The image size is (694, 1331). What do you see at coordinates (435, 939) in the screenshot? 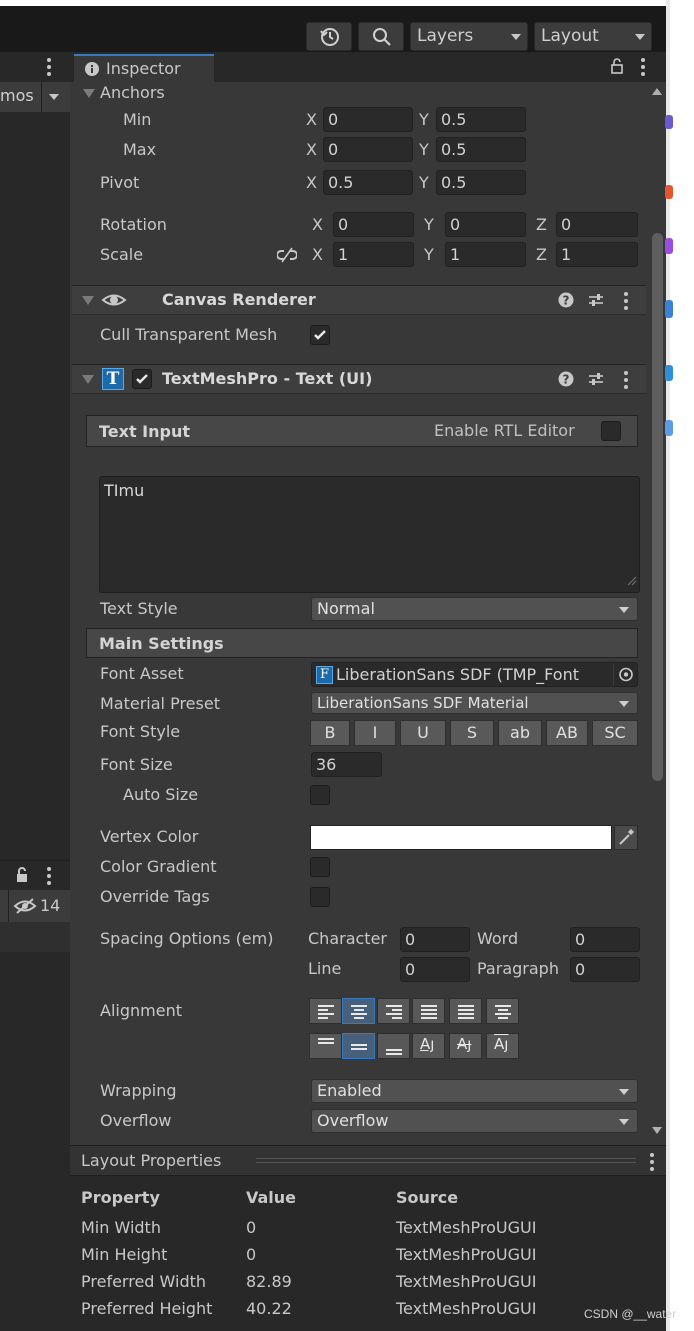
I see `character-spacing-field: 0` at bounding box center [435, 939].